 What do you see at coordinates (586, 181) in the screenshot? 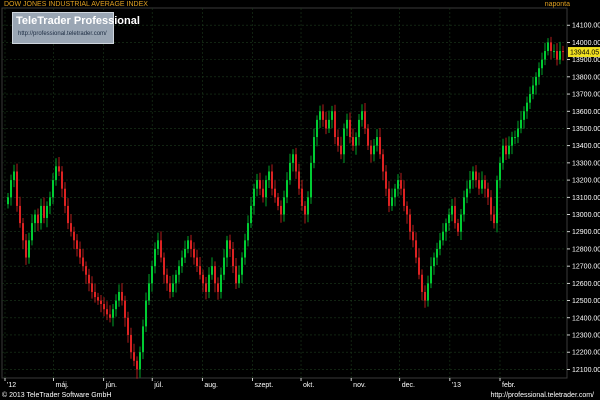
I see `y-tick-label: 13200.00` at bounding box center [586, 181].